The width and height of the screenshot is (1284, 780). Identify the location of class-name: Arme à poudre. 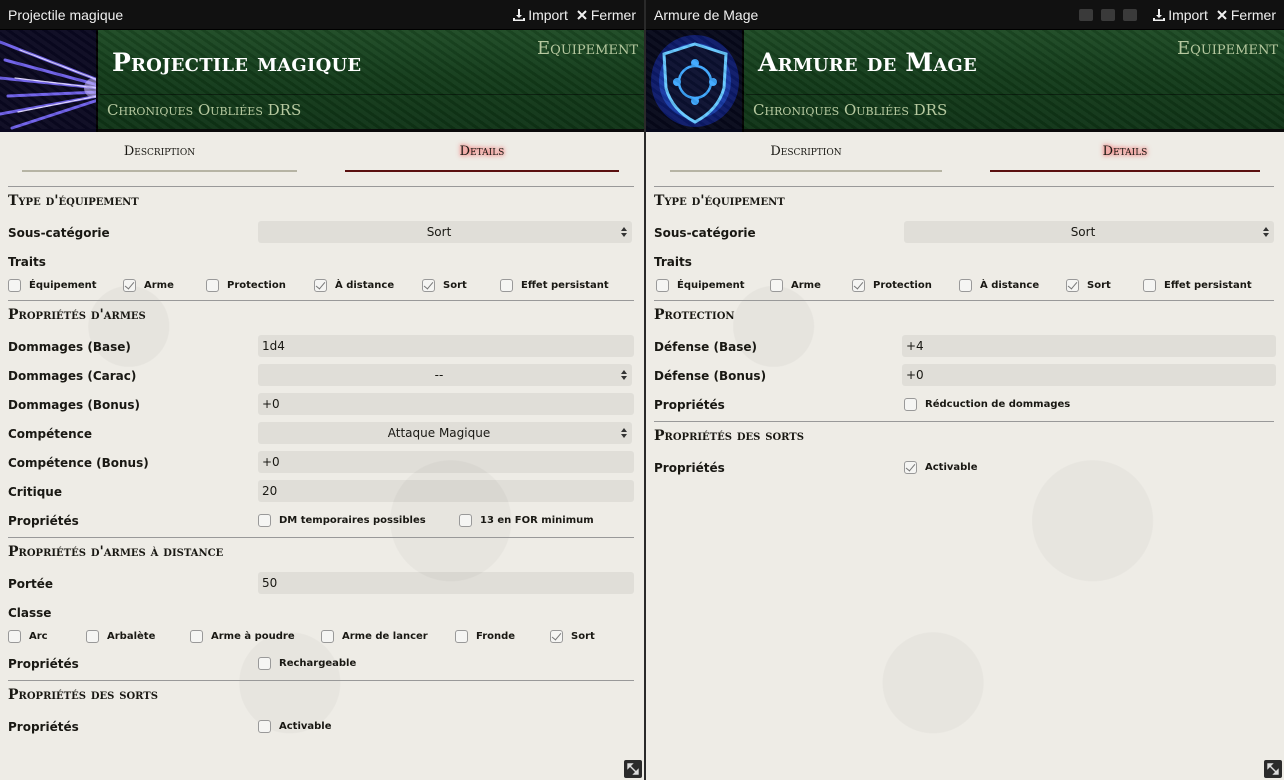
(253, 636).